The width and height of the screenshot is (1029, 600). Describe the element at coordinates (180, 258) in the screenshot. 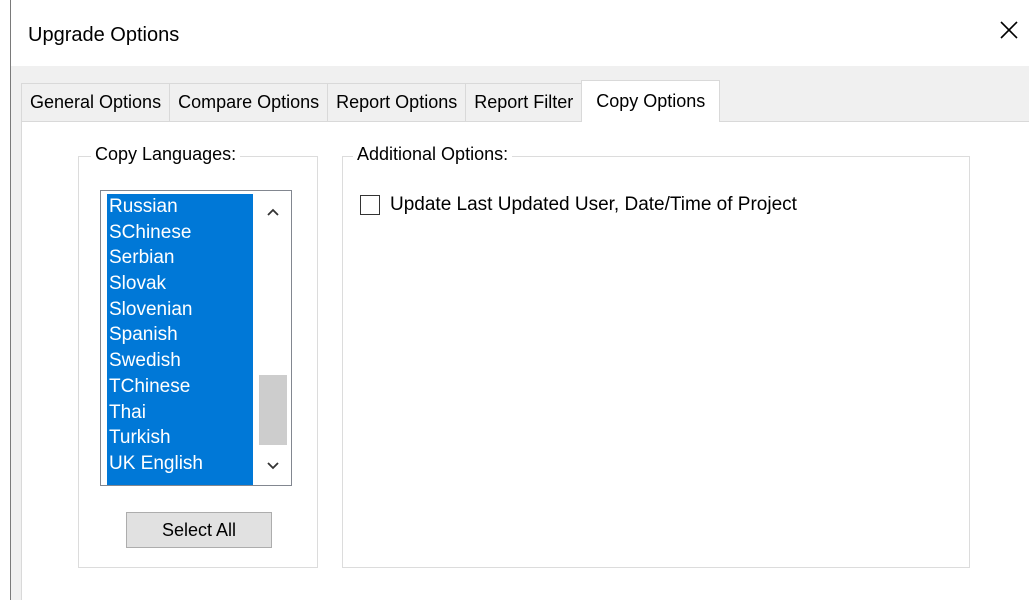

I see `list-item: Serbian` at that location.